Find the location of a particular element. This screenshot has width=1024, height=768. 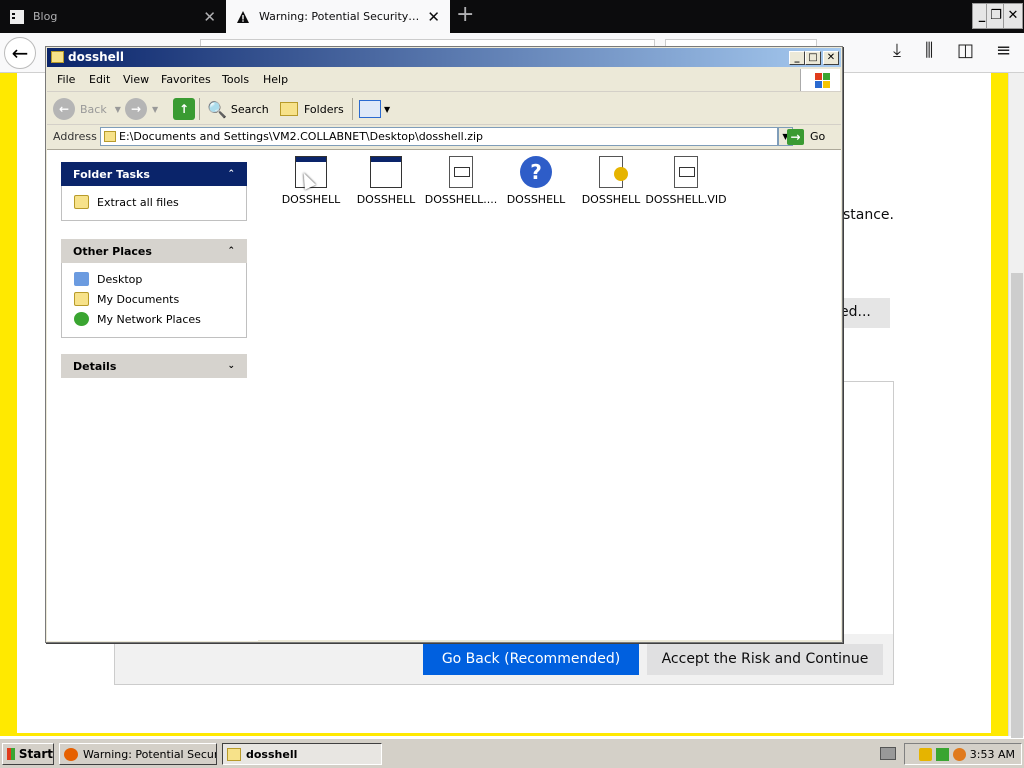

windows-logo-icon is located at coordinates (820, 80).